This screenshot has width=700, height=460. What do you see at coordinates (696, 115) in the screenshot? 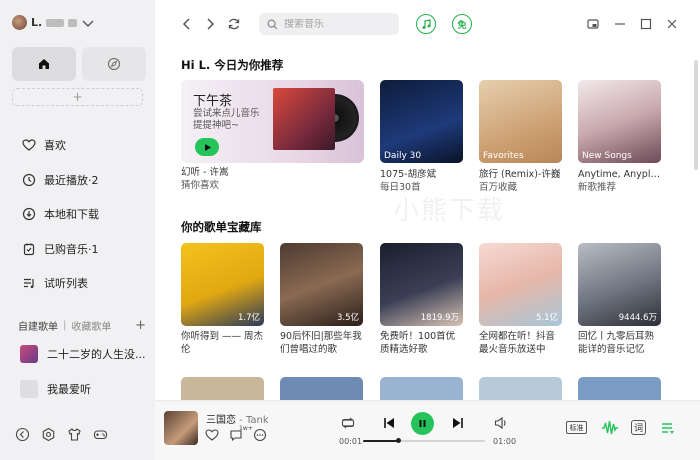
I see `scrollbar` at bounding box center [696, 115].